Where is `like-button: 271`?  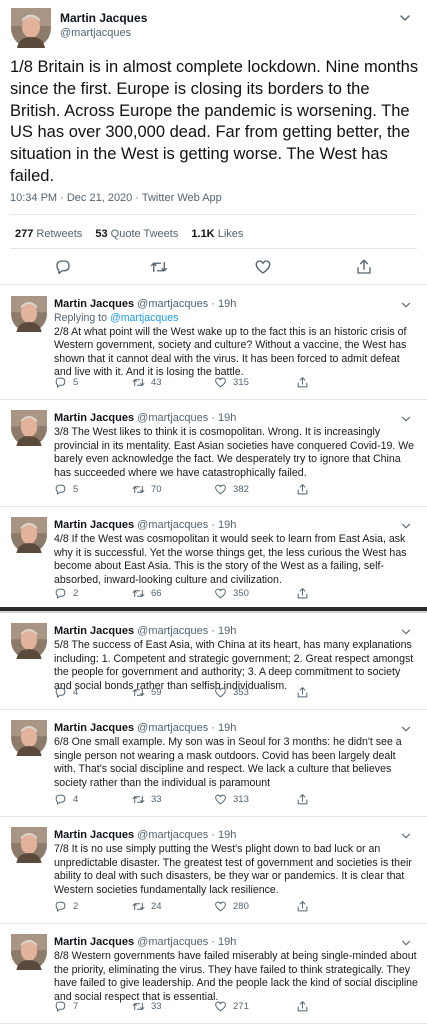 like-button: 271 is located at coordinates (231, 1006).